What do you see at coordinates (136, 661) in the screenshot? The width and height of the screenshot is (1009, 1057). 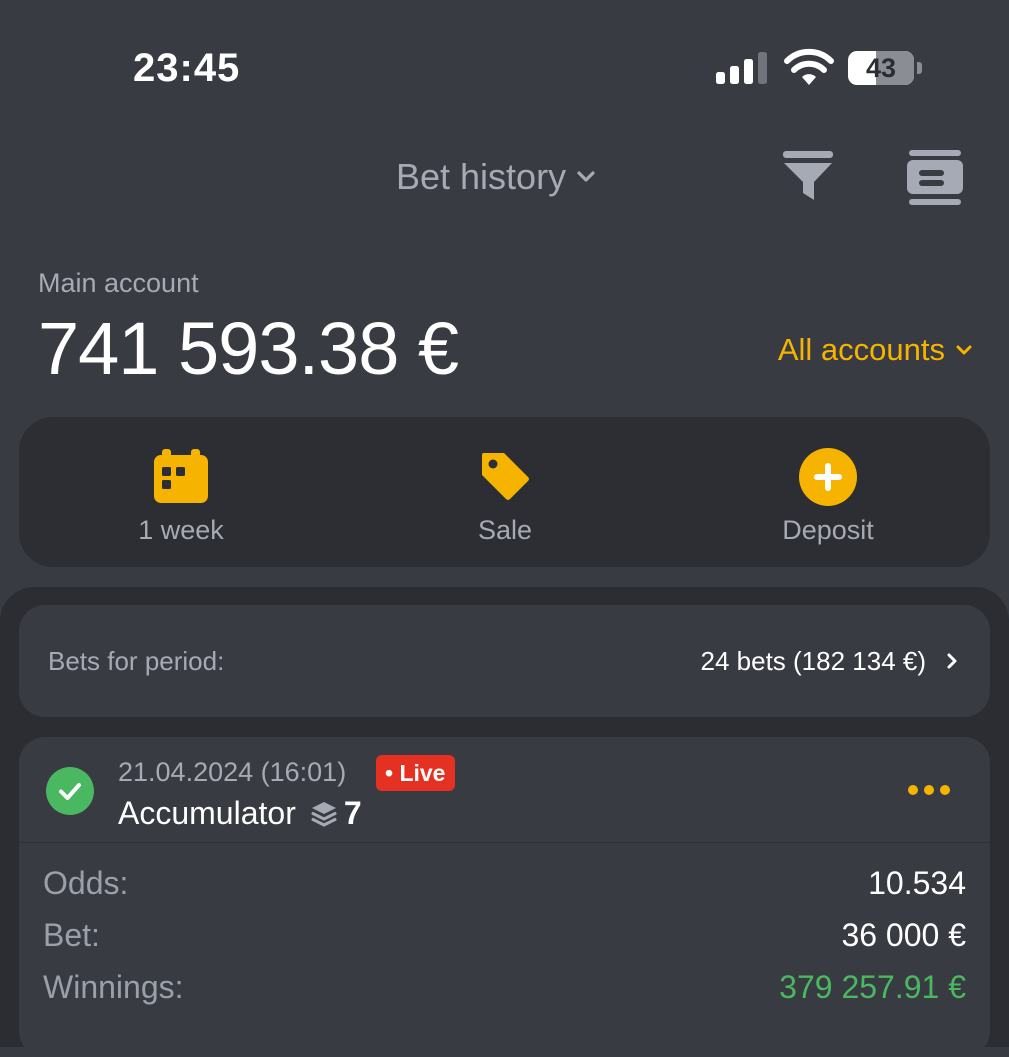 I see `period-label: Bets for period:` at bounding box center [136, 661].